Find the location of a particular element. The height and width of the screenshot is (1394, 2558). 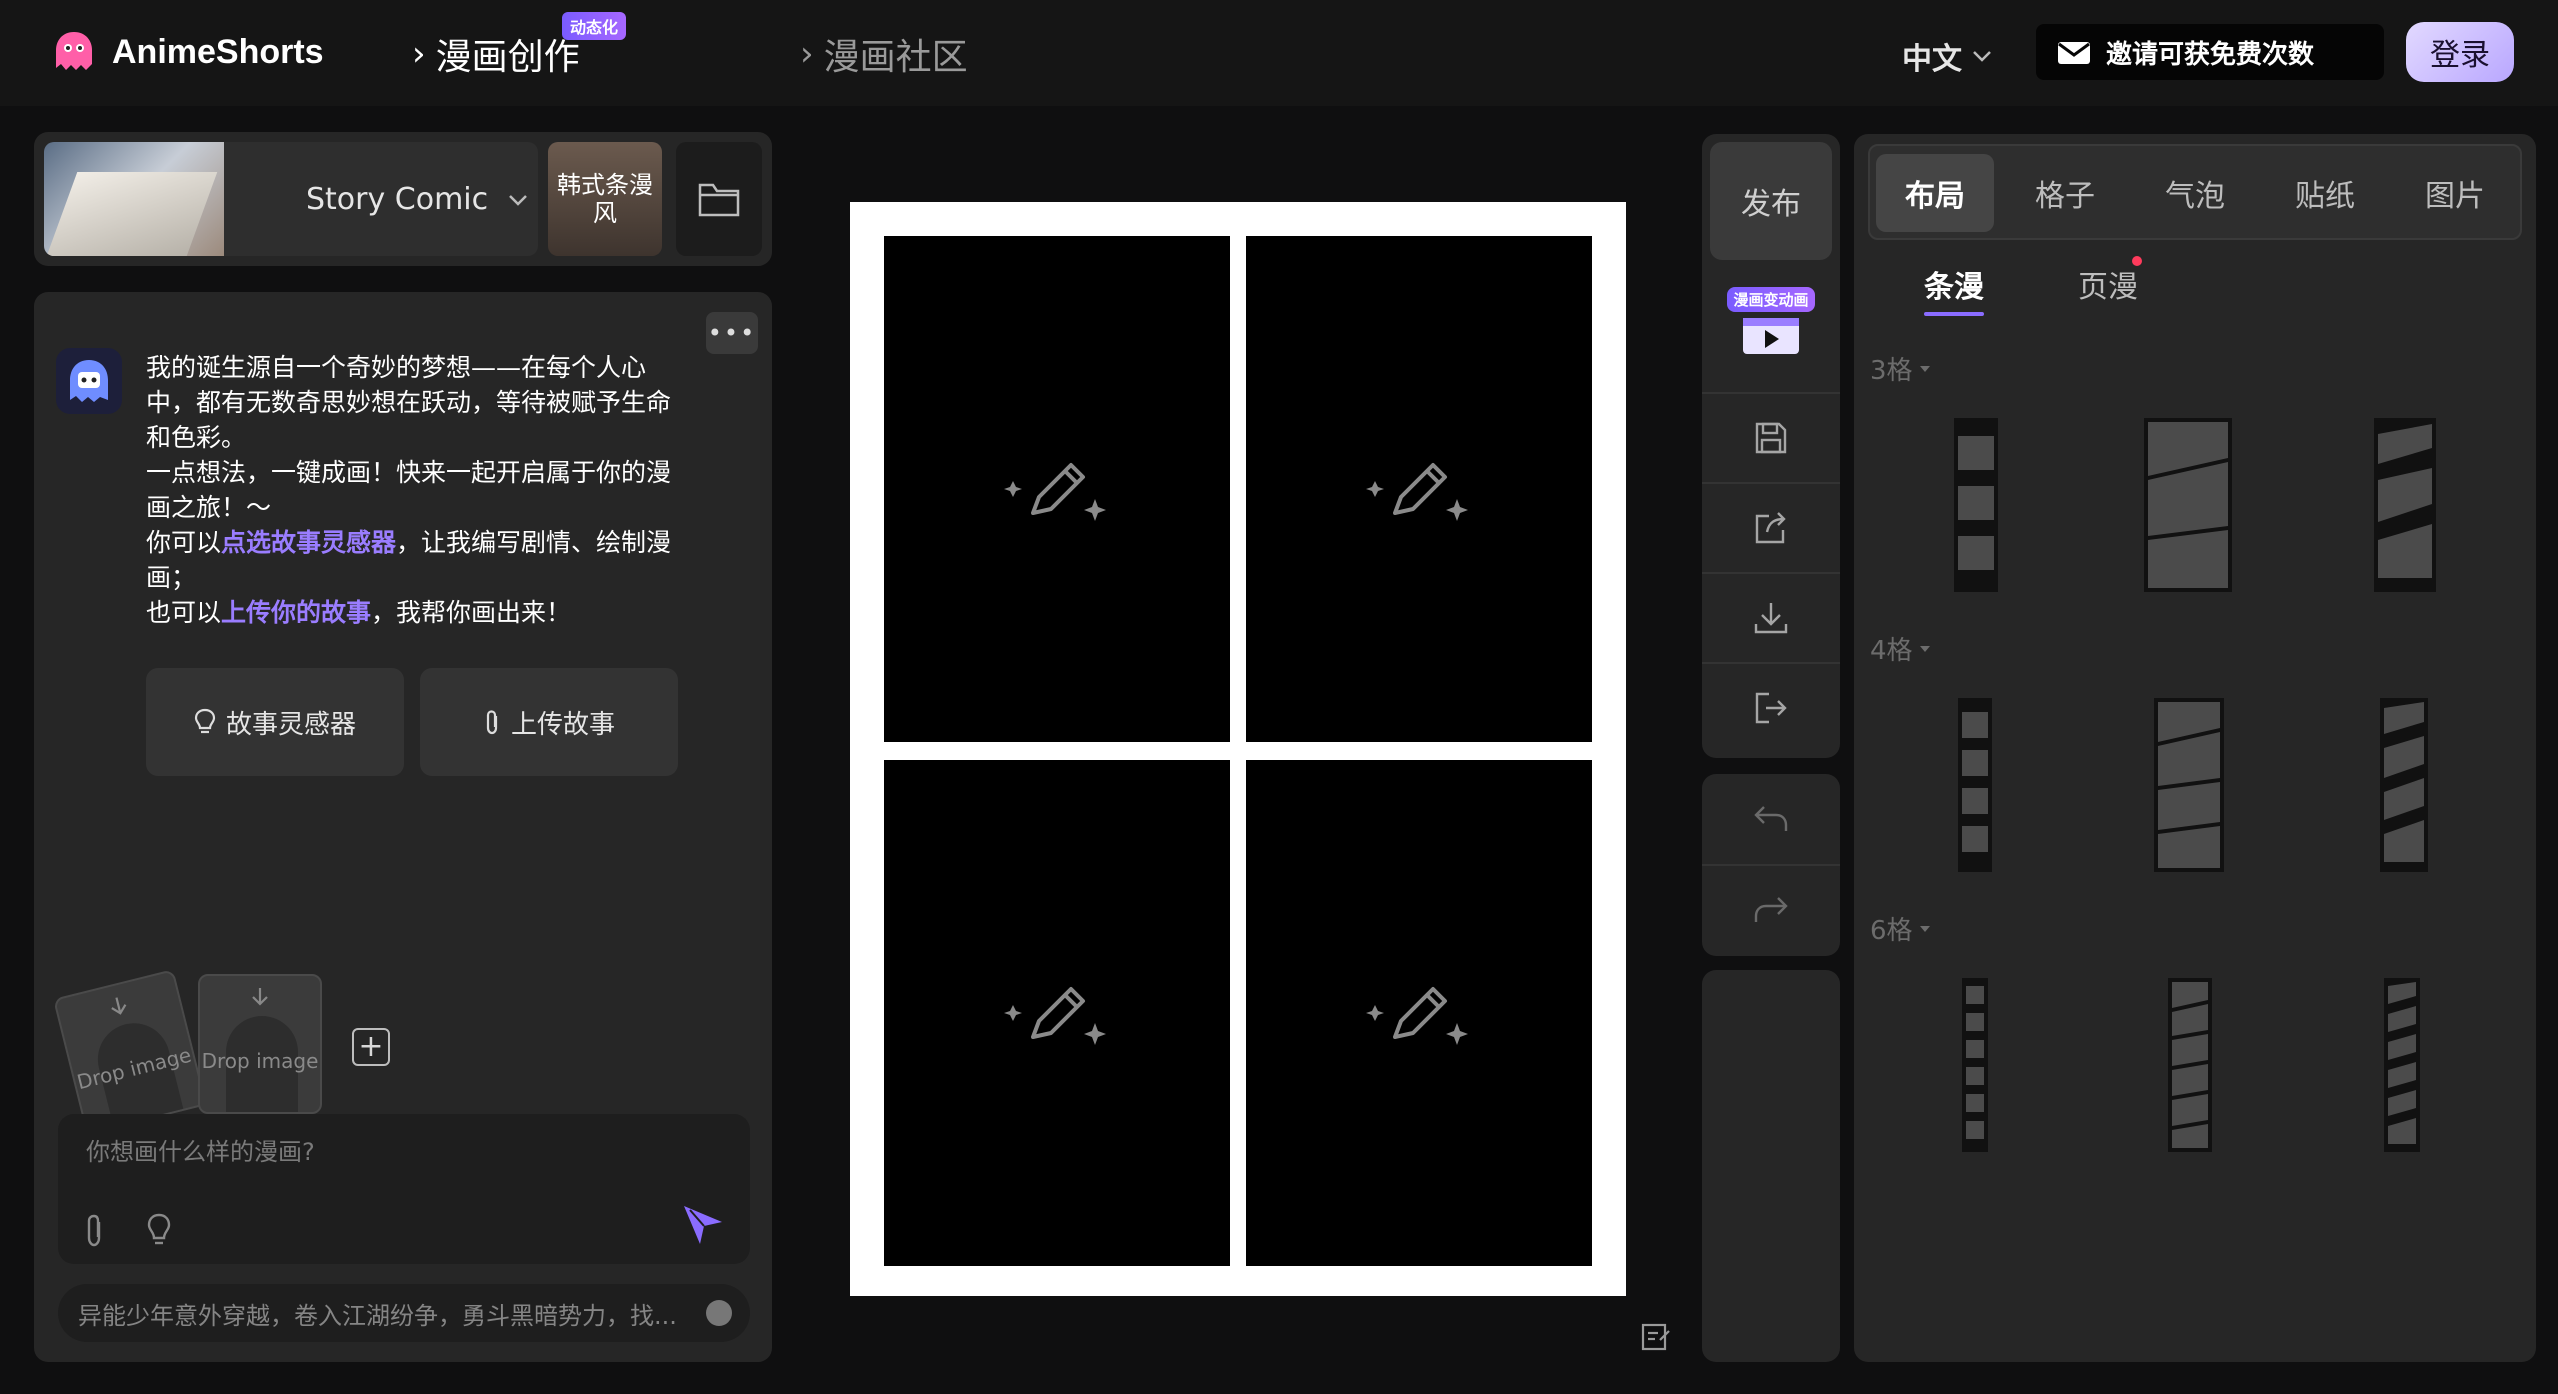

text: ，我帮你画出来！ is located at coordinates (471, 612).